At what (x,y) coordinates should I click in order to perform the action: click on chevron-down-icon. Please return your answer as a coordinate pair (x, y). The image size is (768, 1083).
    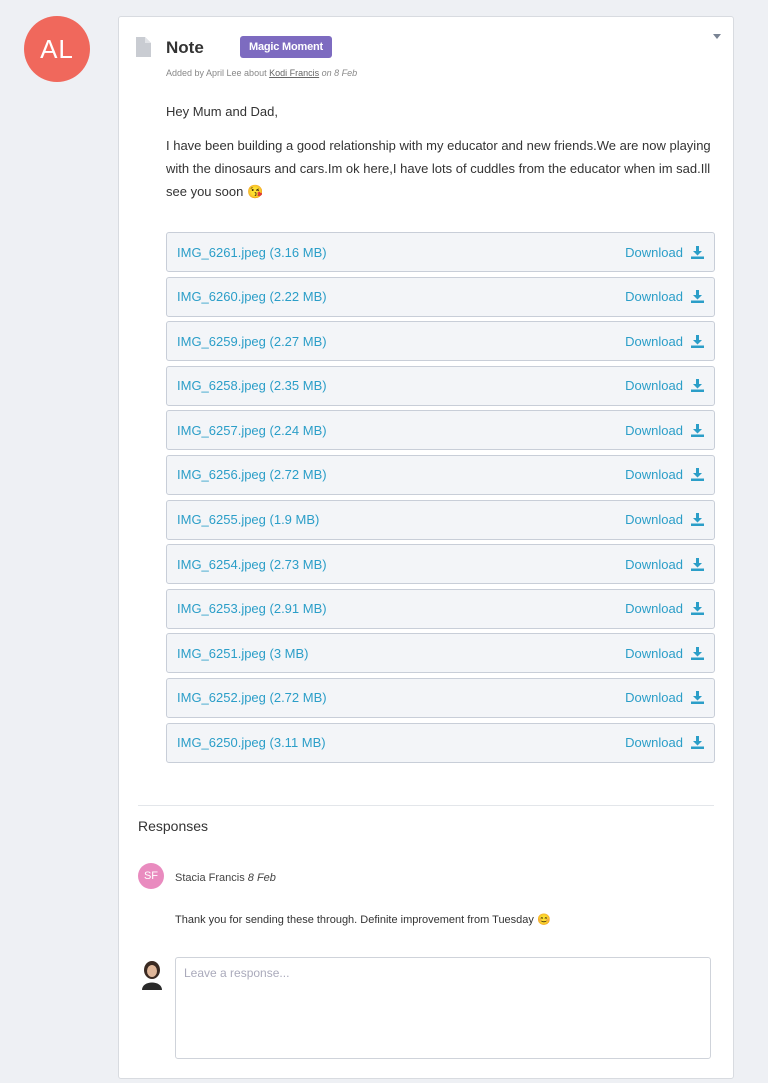
    Looking at the image, I should click on (717, 36).